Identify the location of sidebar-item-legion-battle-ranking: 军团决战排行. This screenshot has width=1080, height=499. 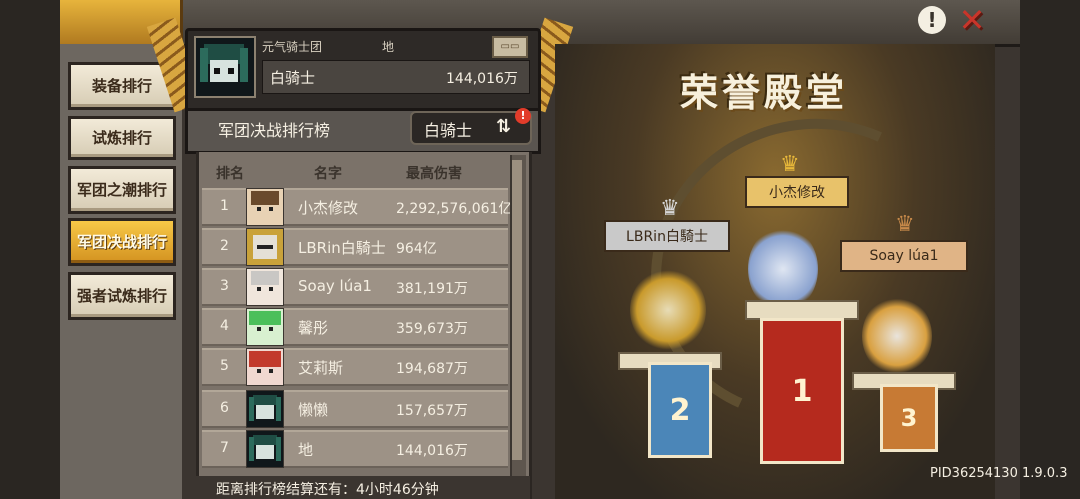
(122, 242).